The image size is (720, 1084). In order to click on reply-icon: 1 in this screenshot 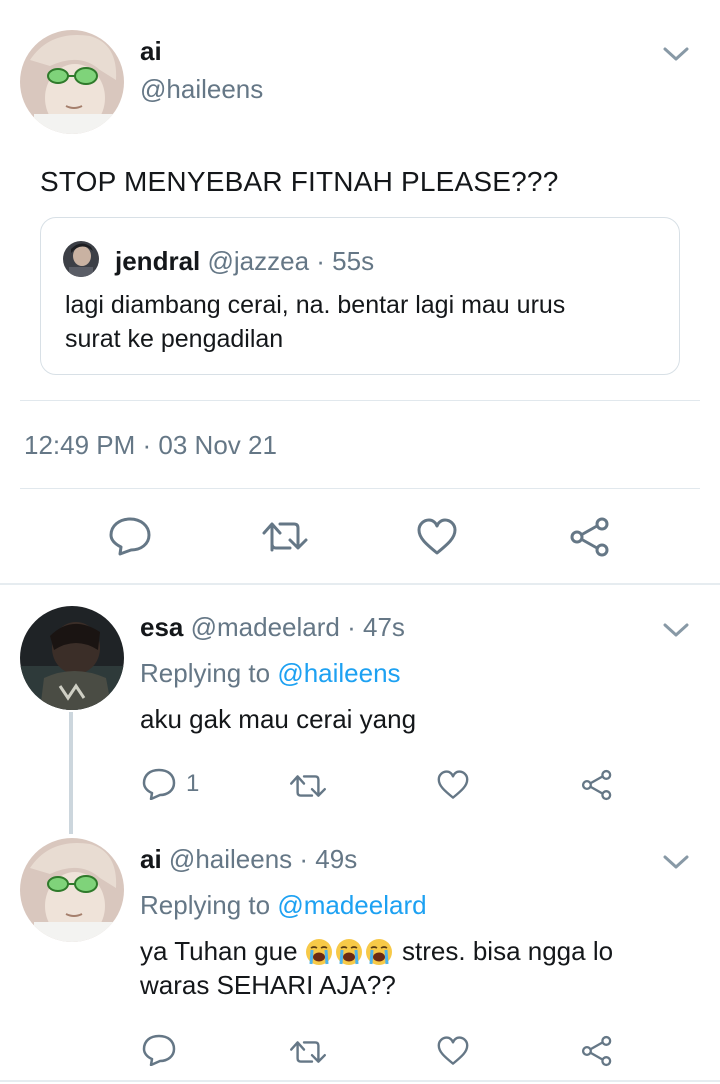, I will do `click(170, 784)`.